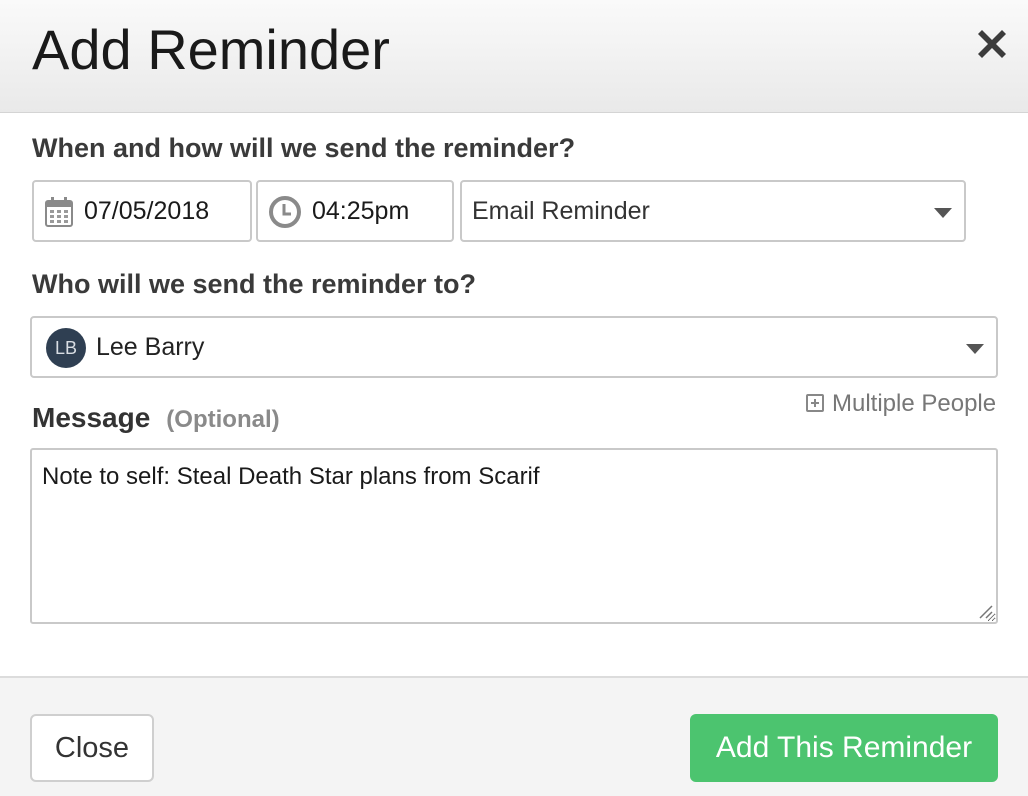 The height and width of the screenshot is (796, 1028). Describe the element at coordinates (992, 44) in the screenshot. I see `close-x-icon` at that location.